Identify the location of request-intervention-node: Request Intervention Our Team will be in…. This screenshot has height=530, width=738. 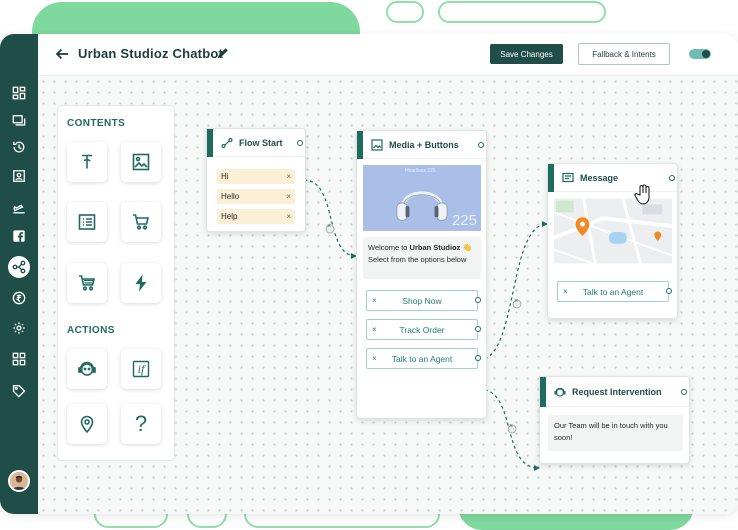
(614, 420).